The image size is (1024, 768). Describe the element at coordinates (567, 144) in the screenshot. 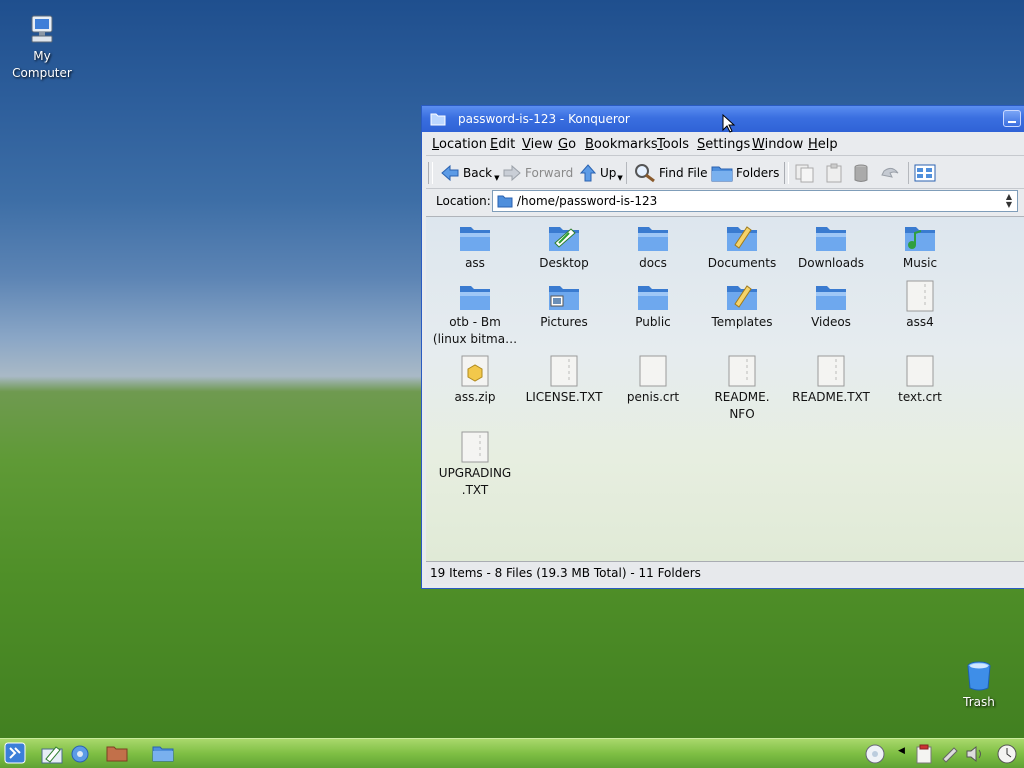

I see `menu-go: Go` at that location.